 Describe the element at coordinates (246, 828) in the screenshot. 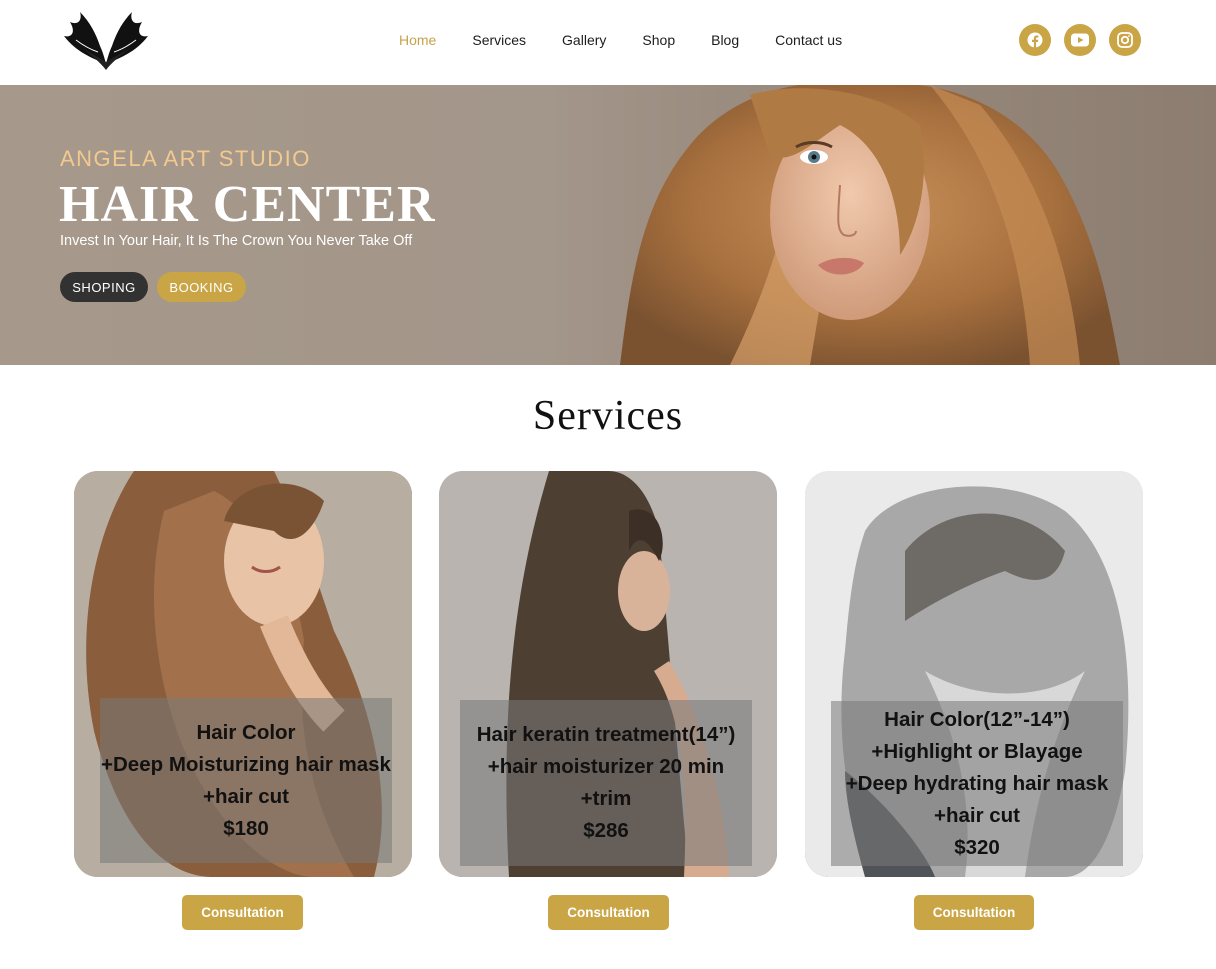

I see `service-price: $180` at that location.